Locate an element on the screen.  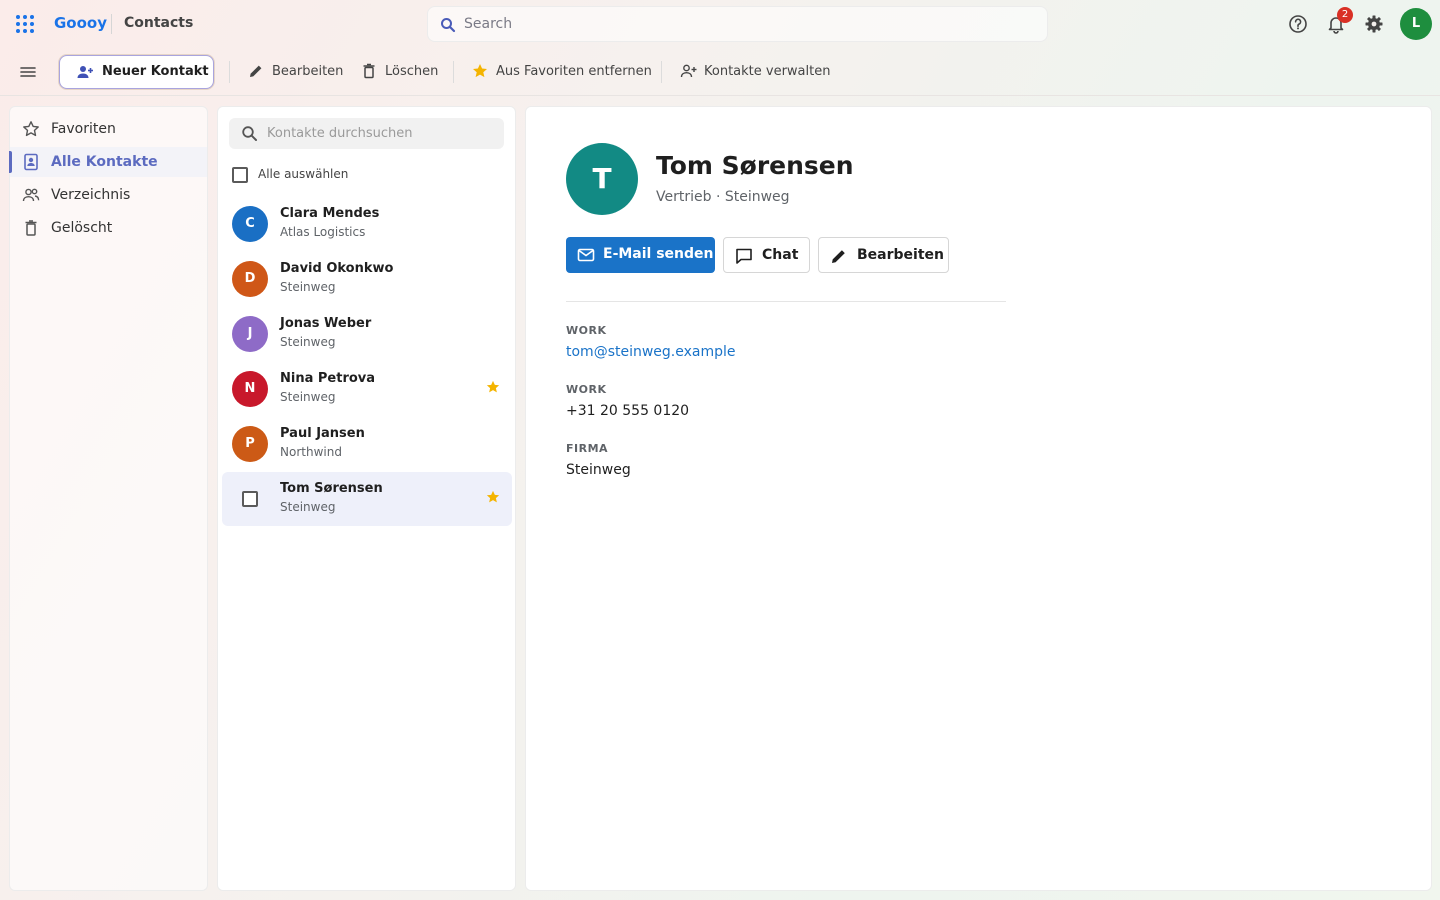
contact-row: P Paul Jansen Northwind is located at coordinates (367, 444).